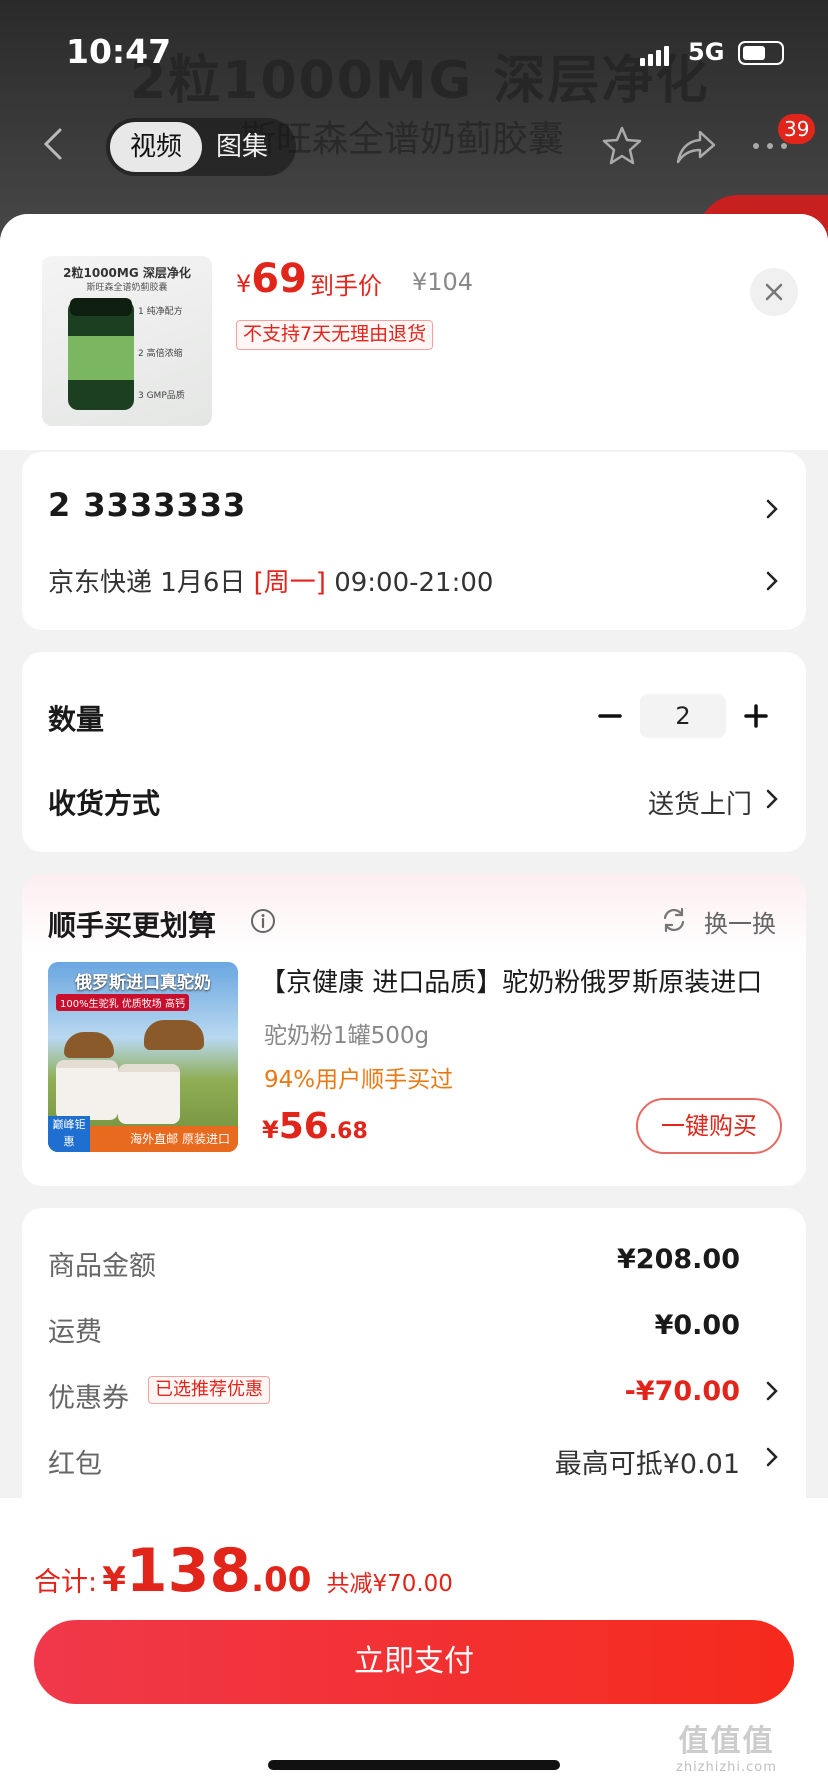 The width and height of the screenshot is (828, 1792). Describe the element at coordinates (101, 307) in the screenshot. I see `bottle-cap` at that location.